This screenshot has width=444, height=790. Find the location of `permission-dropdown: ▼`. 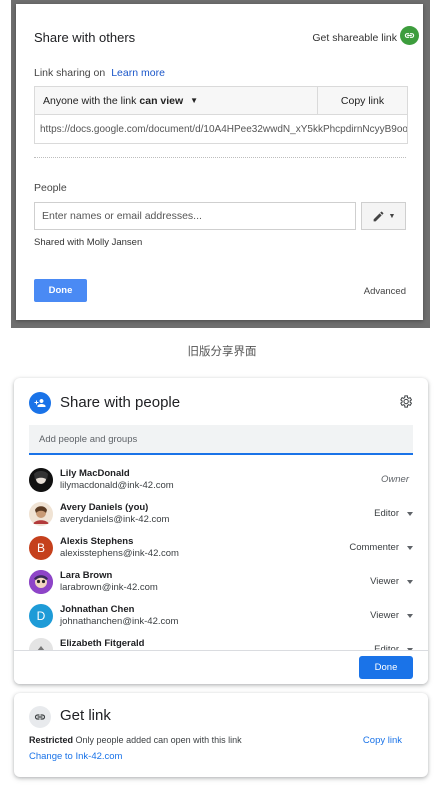

permission-dropdown: ▼ is located at coordinates (383, 216).